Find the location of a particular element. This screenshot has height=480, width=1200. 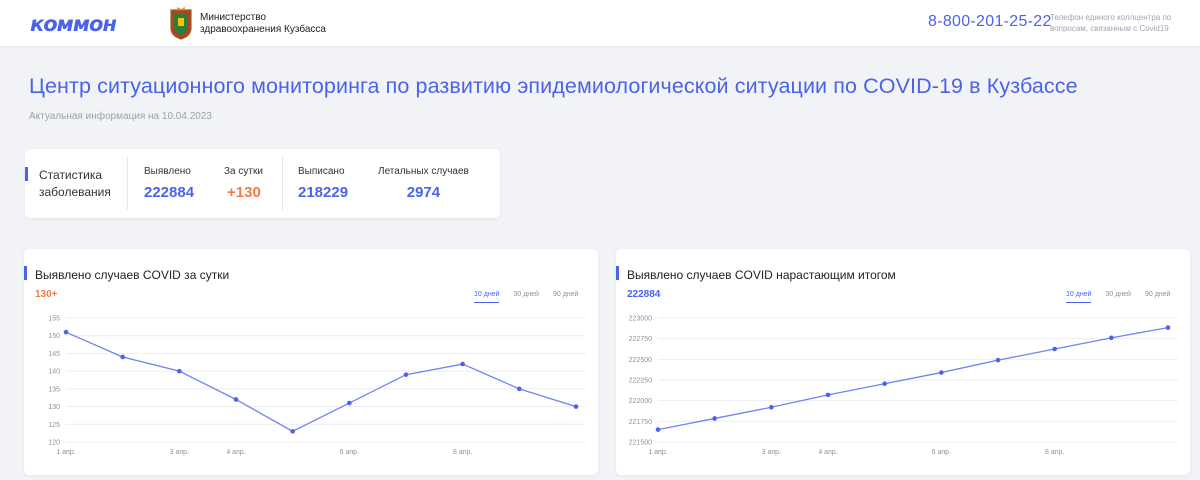

ministry-name: Министерство здравоохранения Кузбасса is located at coordinates (280, 24).